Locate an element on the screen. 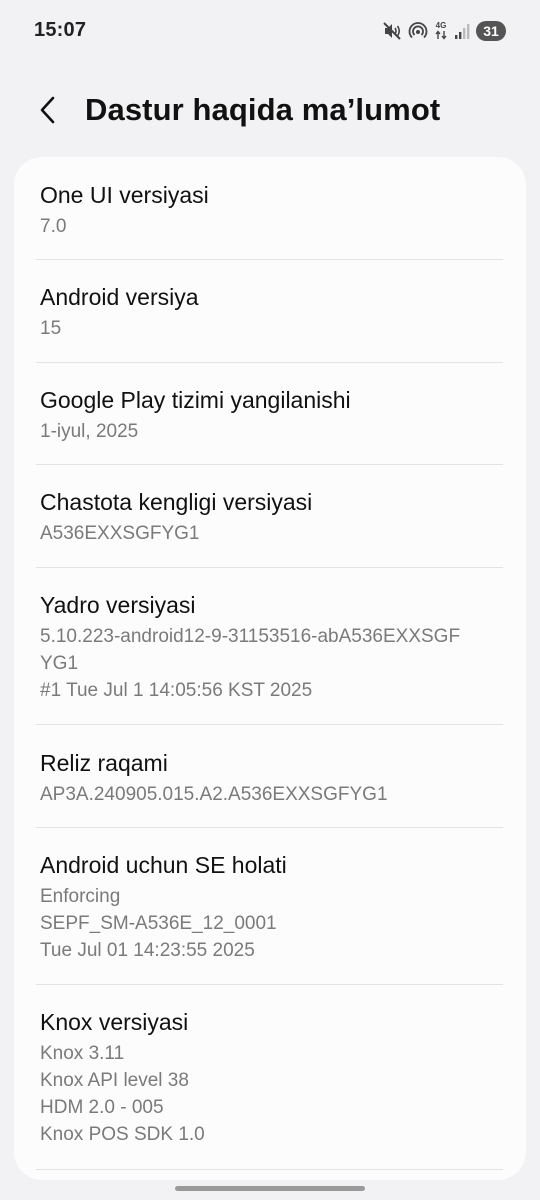 The height and width of the screenshot is (1200, 540). battery-level: 31 is located at coordinates (491, 31).